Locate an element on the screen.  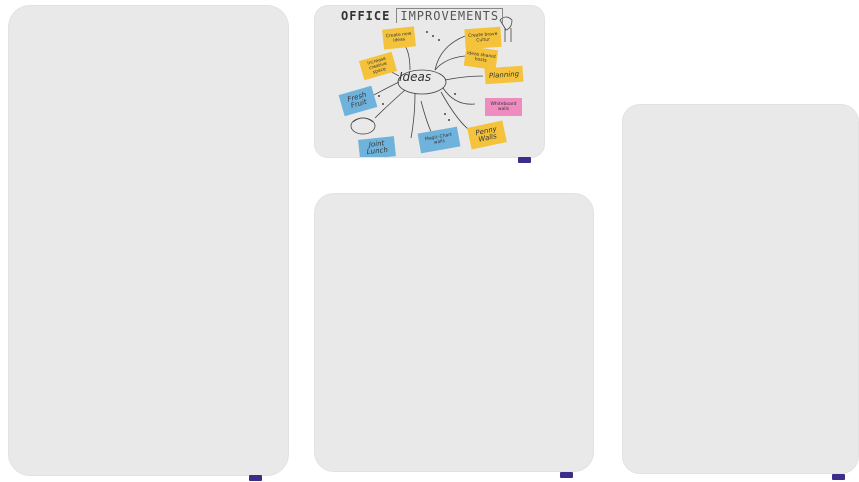
sticky-note: Planning is located at coordinates (504, 75).